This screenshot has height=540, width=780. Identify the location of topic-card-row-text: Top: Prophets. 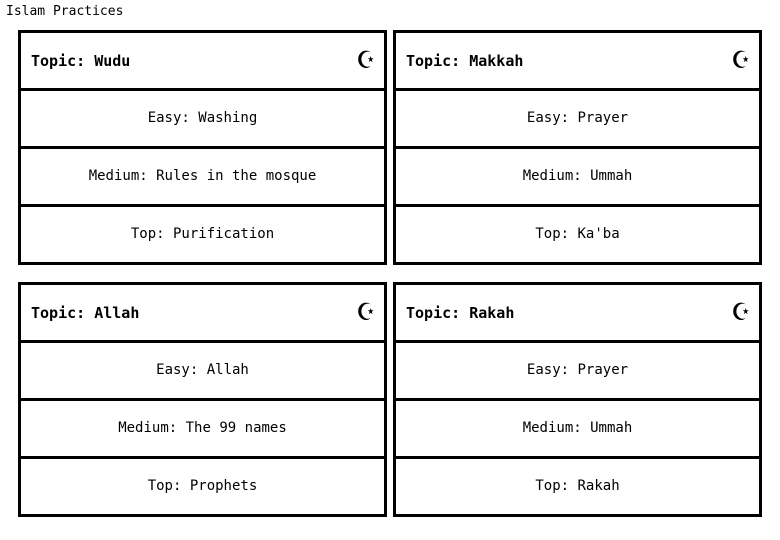
(202, 486).